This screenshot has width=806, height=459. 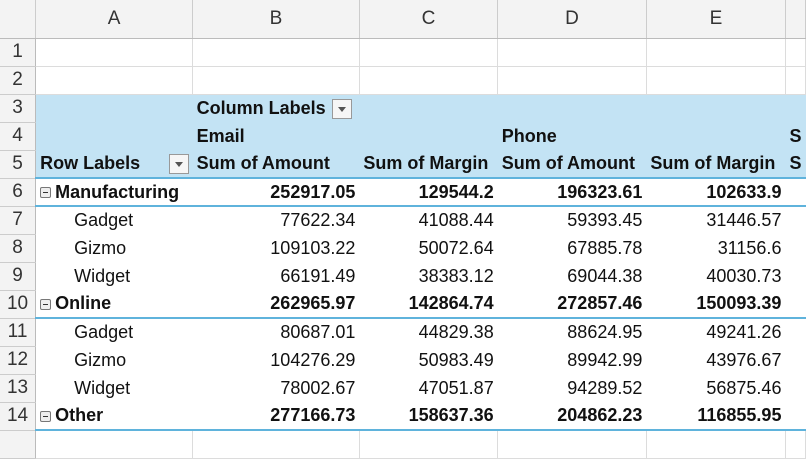 I want to click on group-header-email: Email, so click(x=276, y=136).